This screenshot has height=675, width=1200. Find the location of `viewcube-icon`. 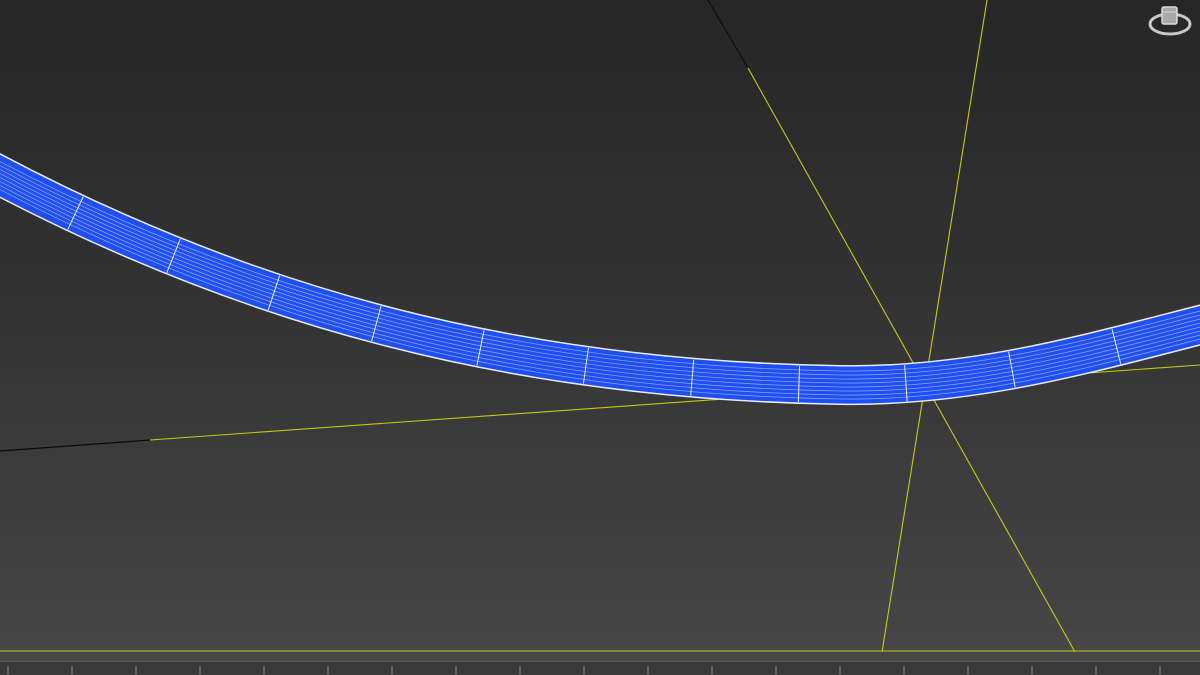

viewcube-icon is located at coordinates (1170, 22).